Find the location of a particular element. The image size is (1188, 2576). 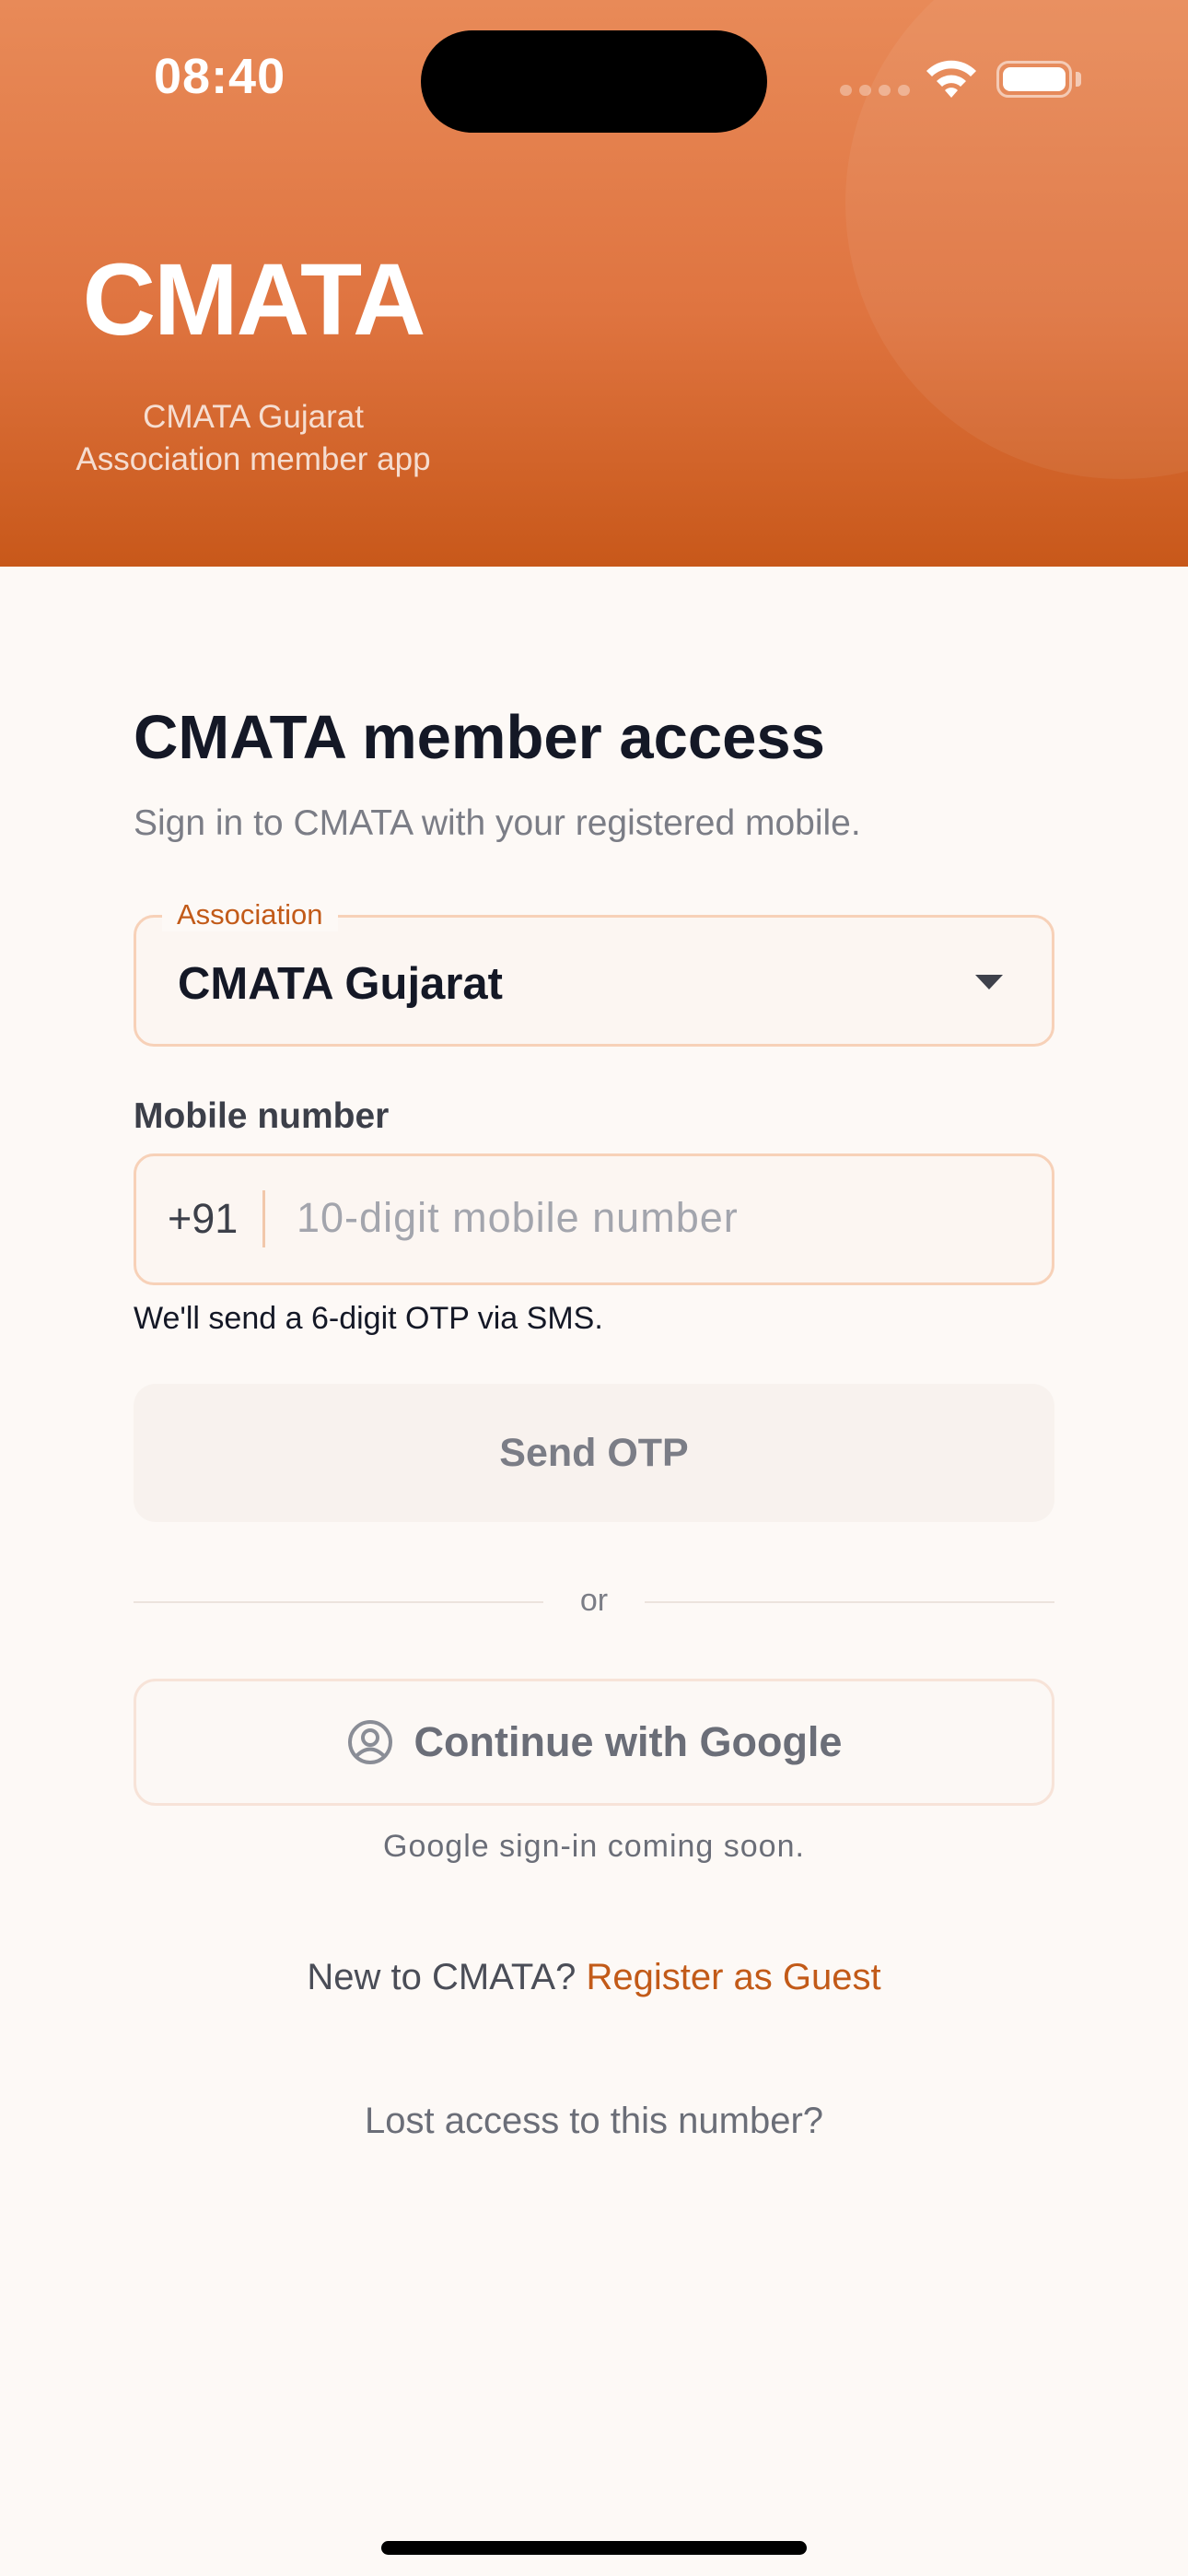

divider-line-right is located at coordinates (849, 1602).